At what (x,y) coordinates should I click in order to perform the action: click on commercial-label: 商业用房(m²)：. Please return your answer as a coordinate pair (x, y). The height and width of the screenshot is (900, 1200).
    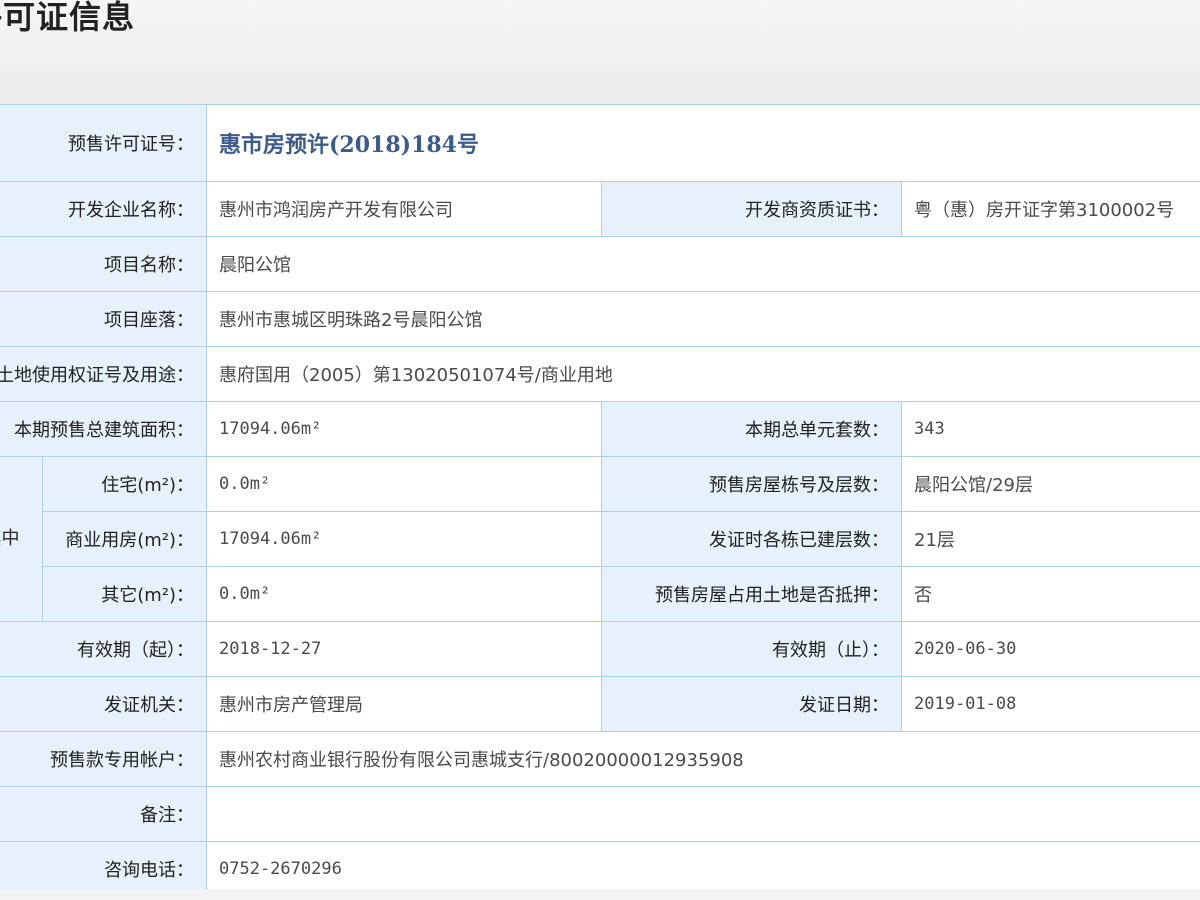
    Looking at the image, I should click on (124, 539).